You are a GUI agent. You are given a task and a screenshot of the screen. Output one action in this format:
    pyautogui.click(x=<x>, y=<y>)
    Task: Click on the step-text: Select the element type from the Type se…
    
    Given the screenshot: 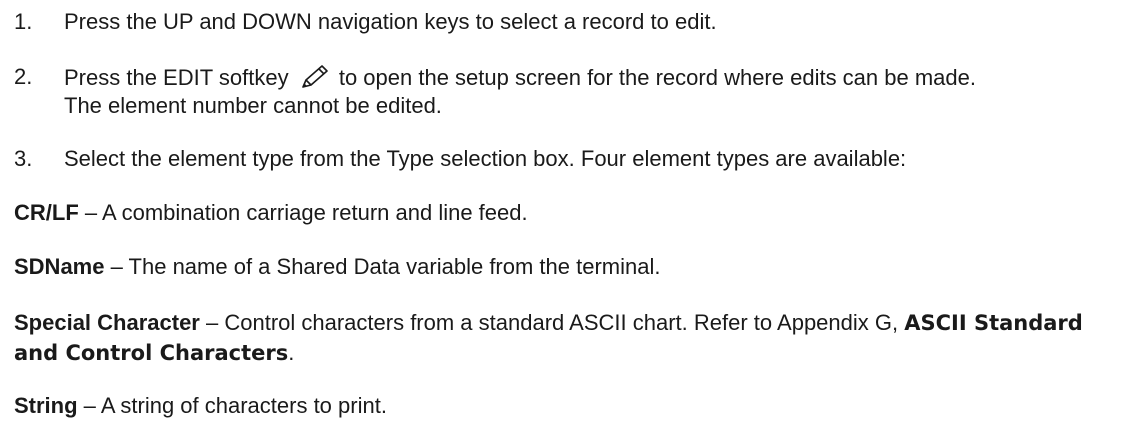 What is the action you would take?
    pyautogui.click(x=485, y=158)
    